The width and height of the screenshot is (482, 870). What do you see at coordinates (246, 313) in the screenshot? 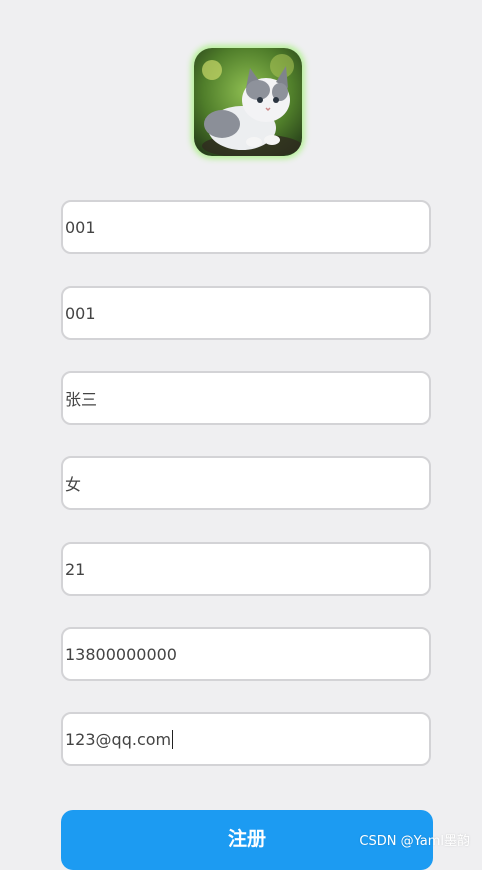
I see `field-2: 001` at bounding box center [246, 313].